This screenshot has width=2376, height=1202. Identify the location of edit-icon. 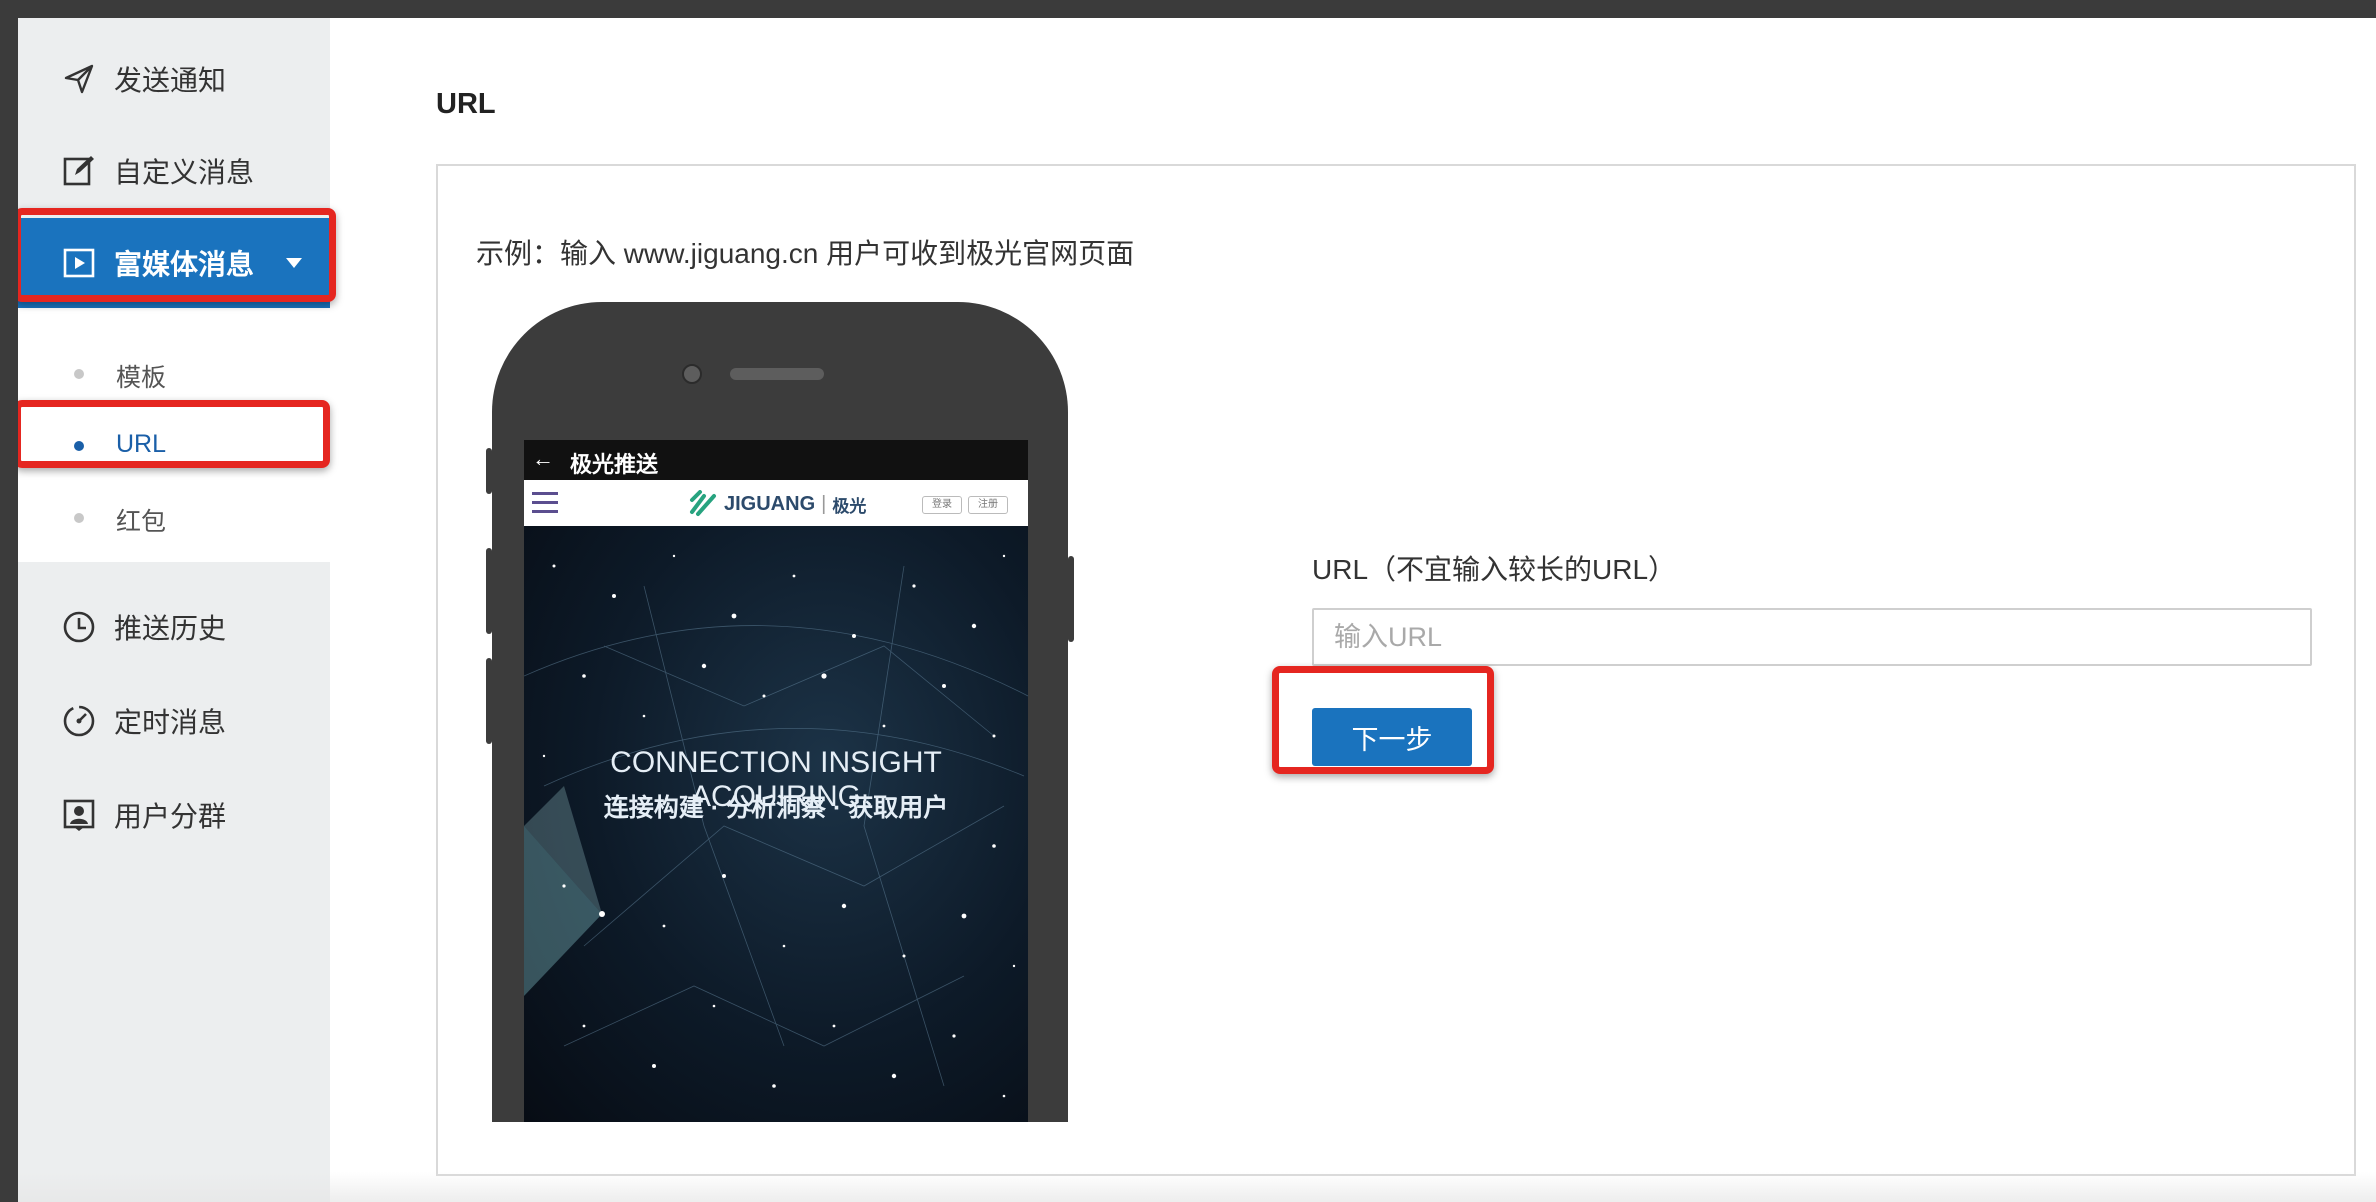
(78, 171).